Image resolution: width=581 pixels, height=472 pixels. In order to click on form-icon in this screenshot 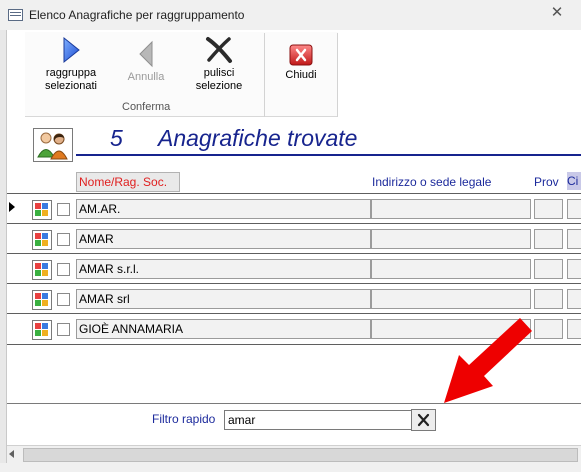, I will do `click(15, 15)`.